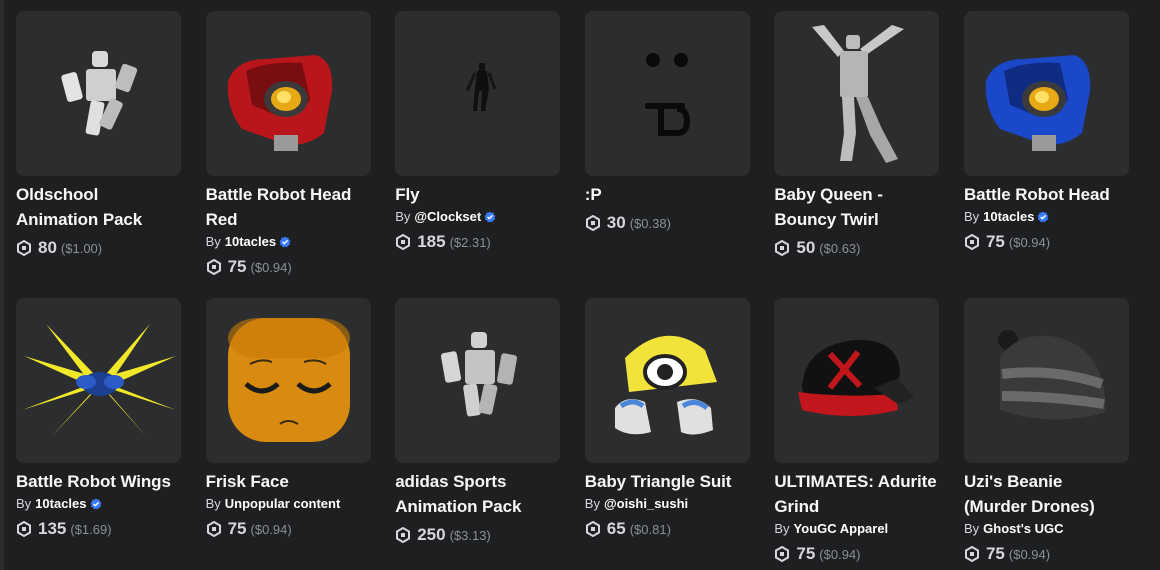 This screenshot has width=1160, height=570. Describe the element at coordinates (91, 529) in the screenshot. I see `price-usd: ($1.69)` at that location.